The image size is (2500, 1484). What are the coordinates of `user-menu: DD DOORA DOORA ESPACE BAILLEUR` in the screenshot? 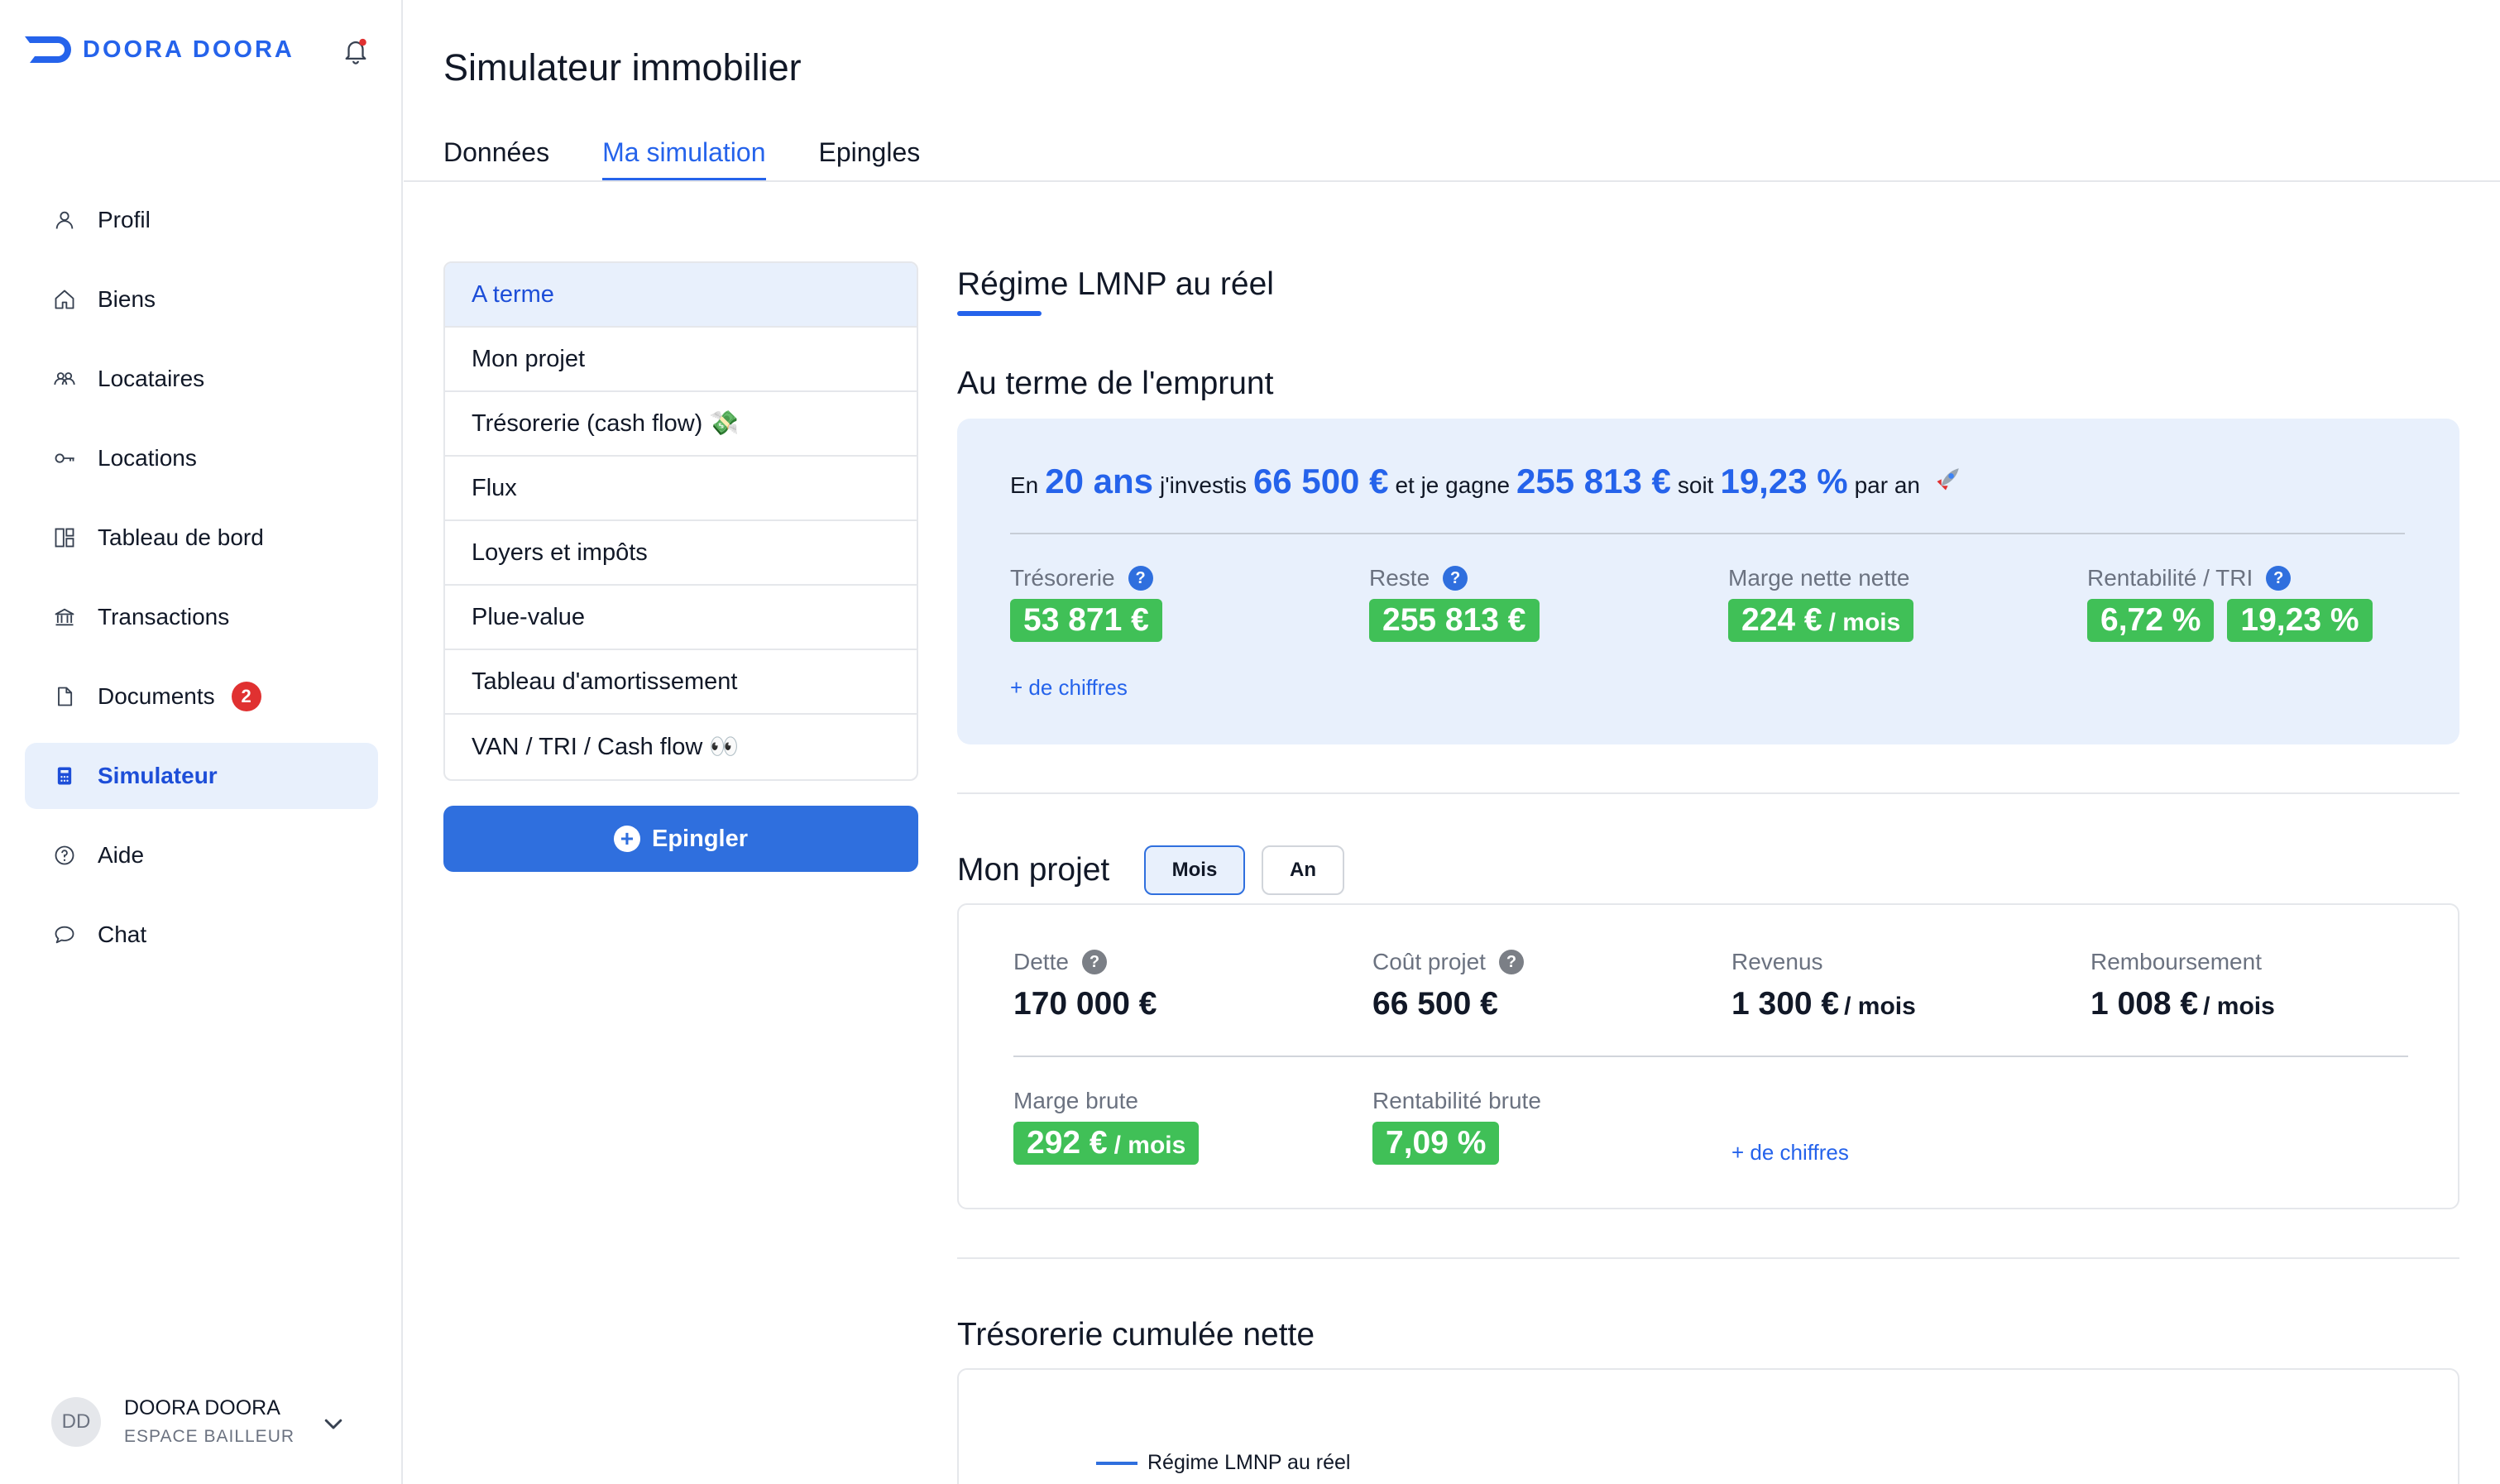 It's located at (197, 1421).